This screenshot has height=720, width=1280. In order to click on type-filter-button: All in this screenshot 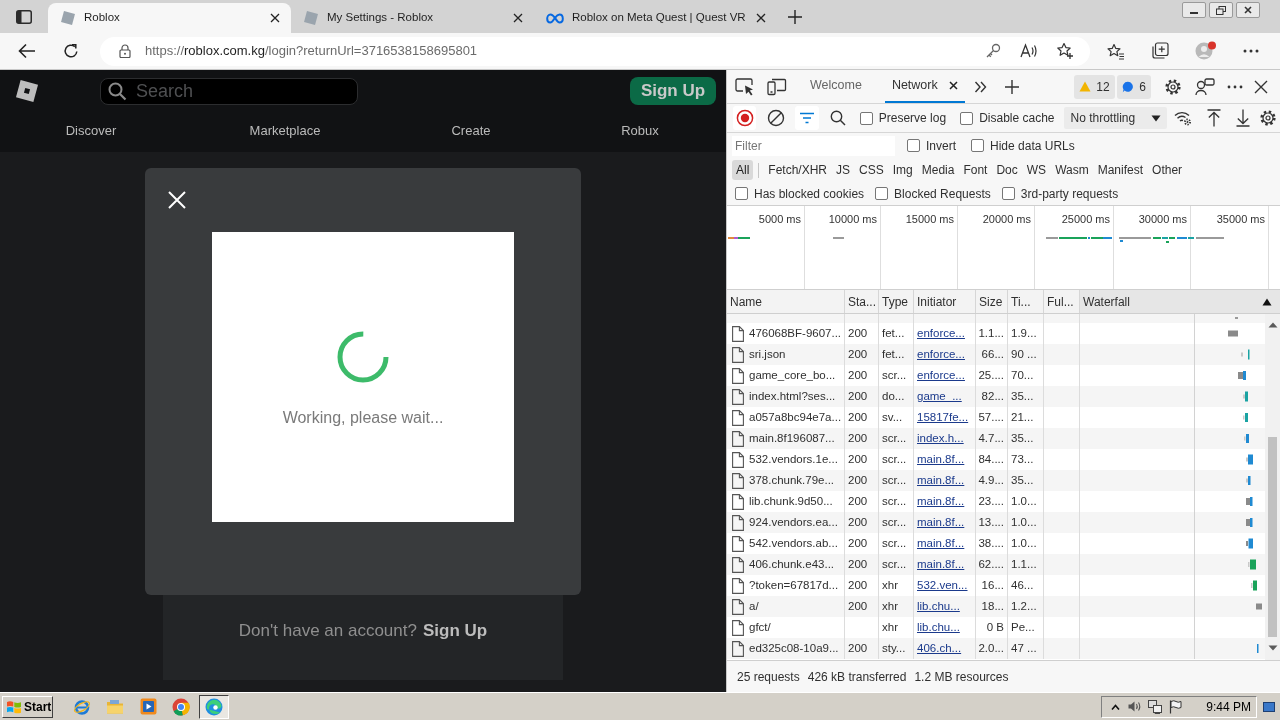, I will do `click(743, 170)`.